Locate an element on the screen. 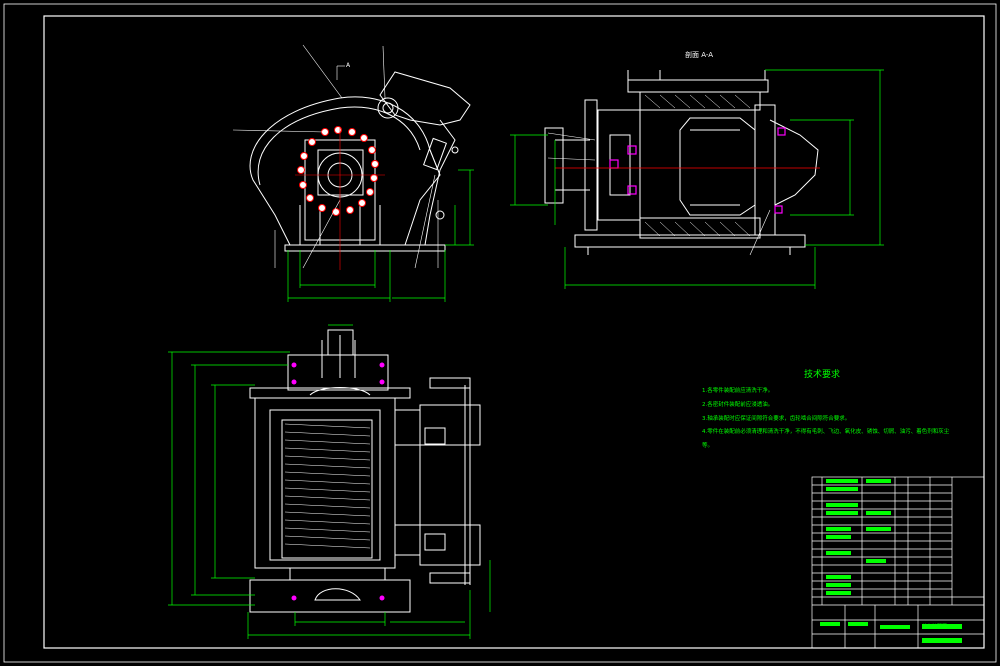  section-marker: A is located at coordinates (348, 65).